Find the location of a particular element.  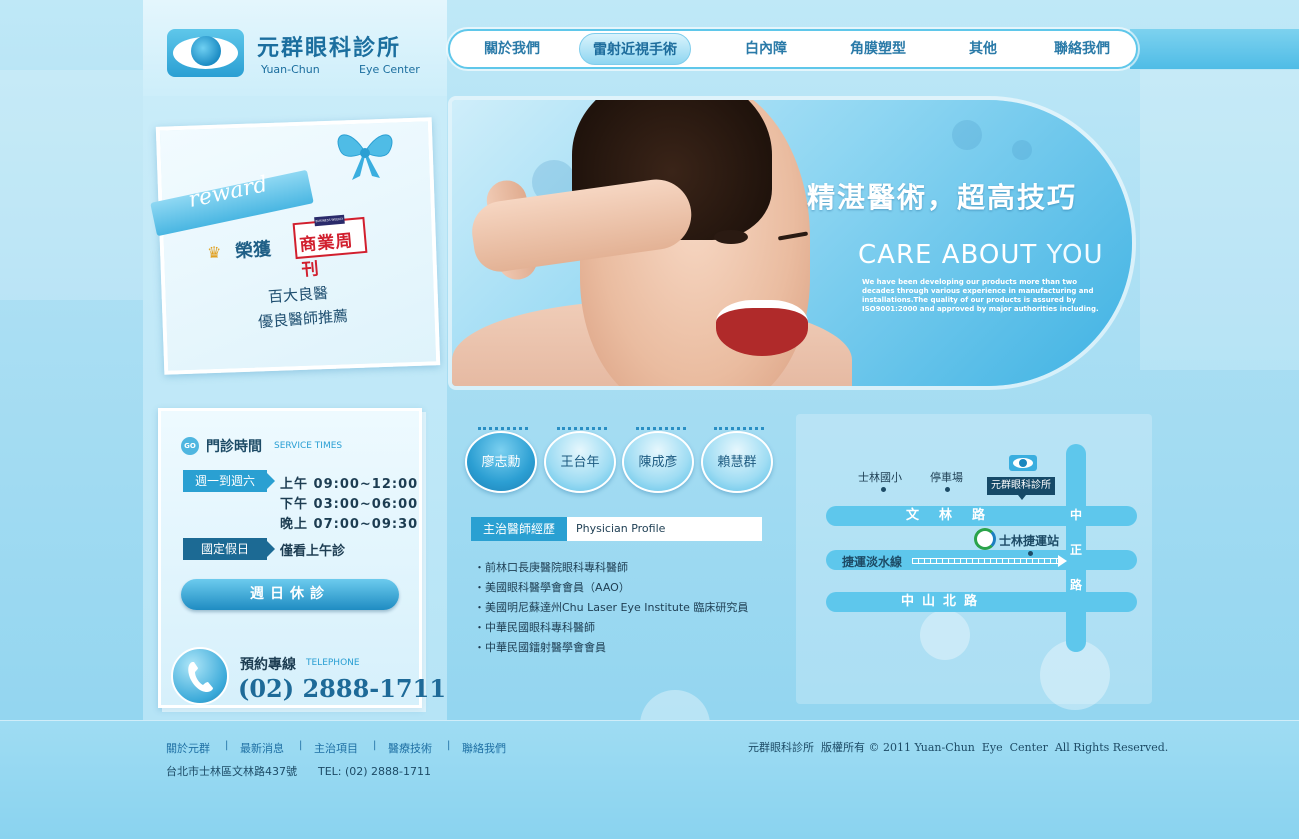

profile-tab-english: Physician Profile is located at coordinates (664, 529).